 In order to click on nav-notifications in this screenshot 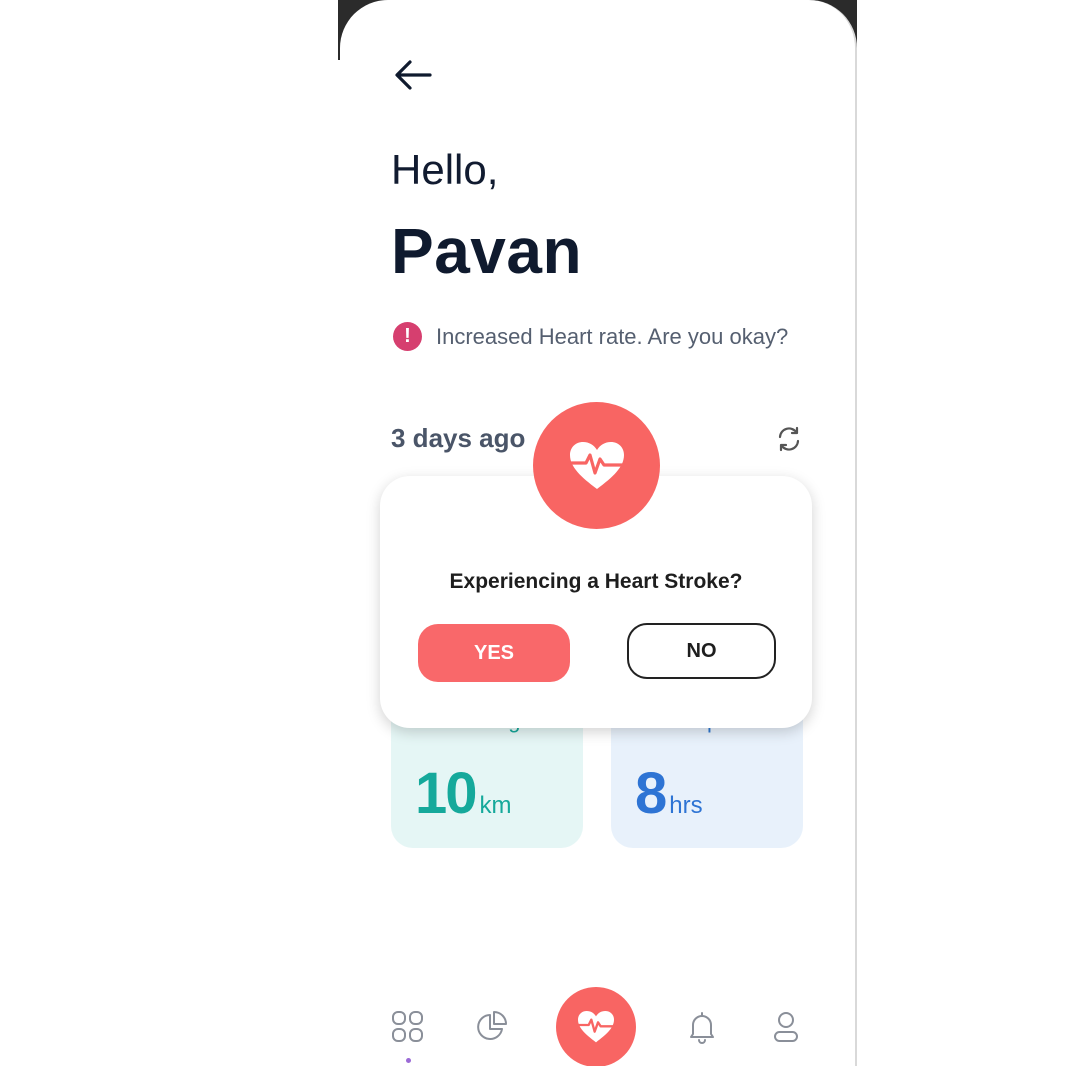, I will do `click(702, 1027)`.